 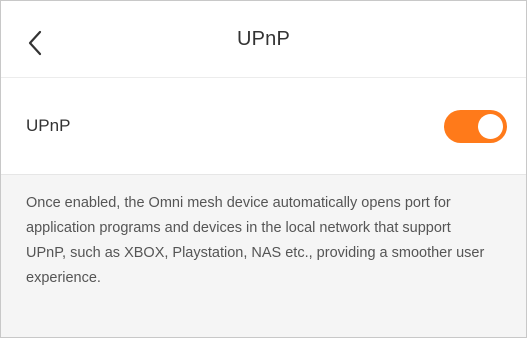 I want to click on toggle-knob, so click(x=490, y=126).